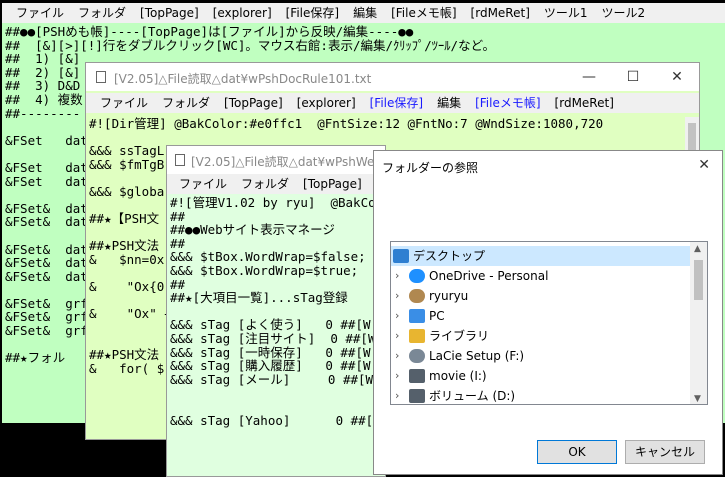 The width and height of the screenshot is (725, 477). I want to click on pc-icon, so click(417, 316).